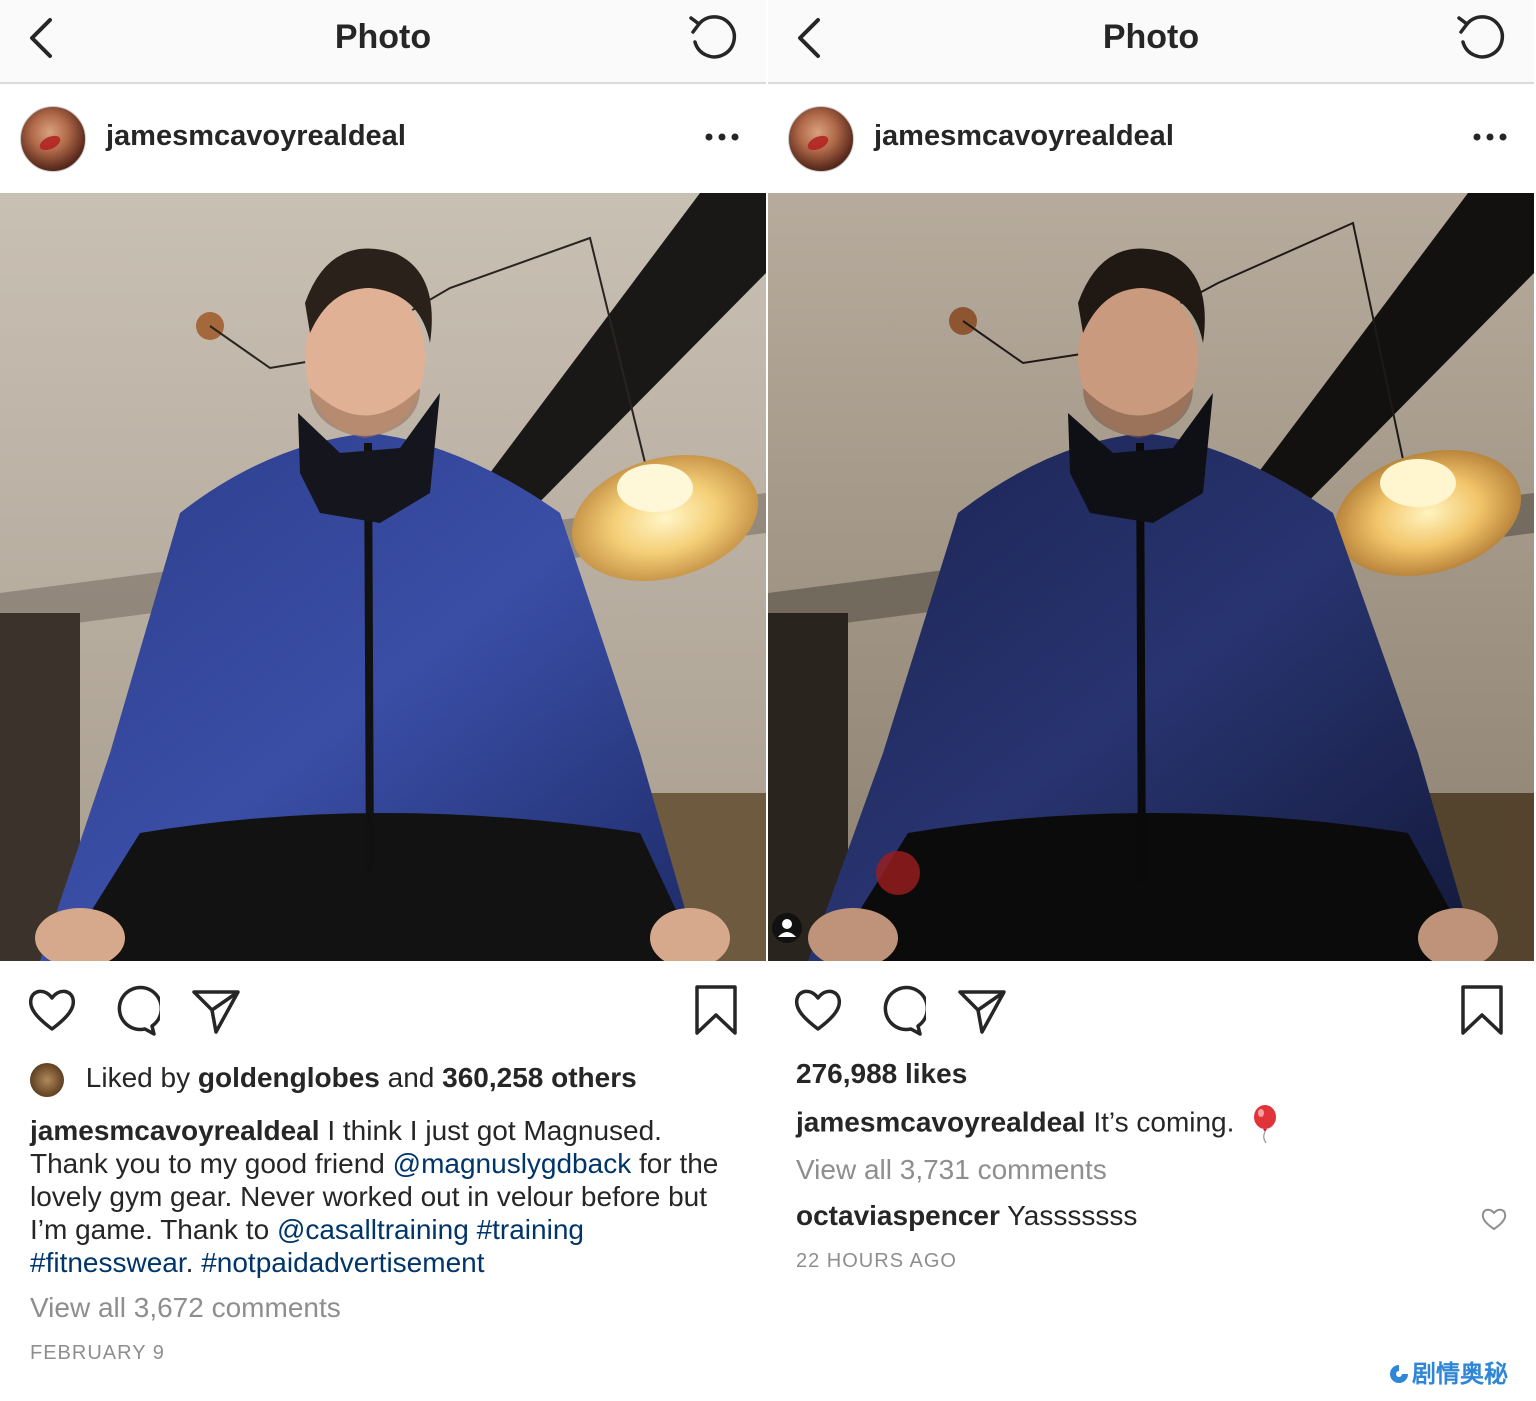  What do you see at coordinates (185, 1308) in the screenshot?
I see `view-all-comments-link: View all 3,672 comments` at bounding box center [185, 1308].